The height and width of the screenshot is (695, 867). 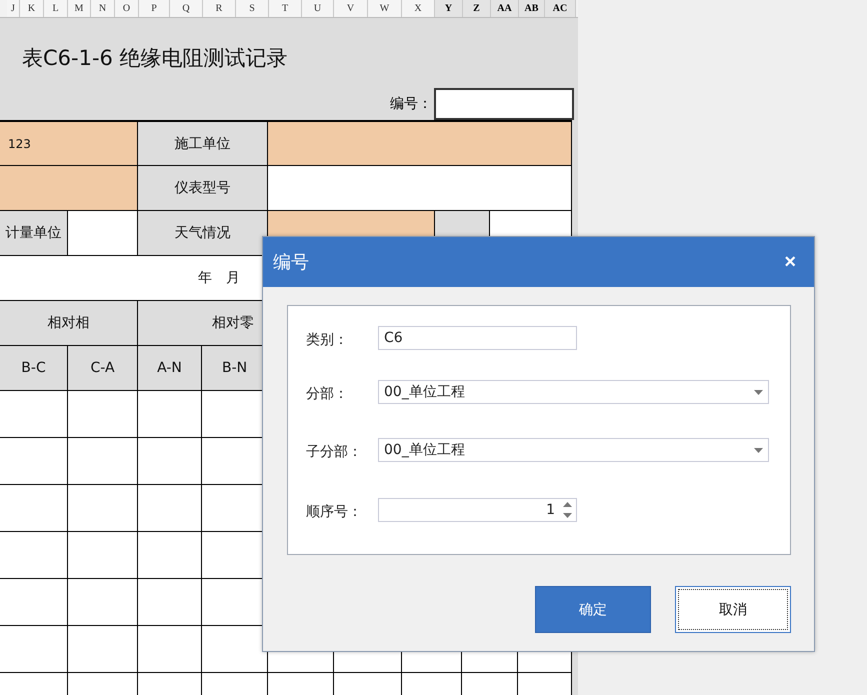 I want to click on table-cell: C-A, so click(x=103, y=368).